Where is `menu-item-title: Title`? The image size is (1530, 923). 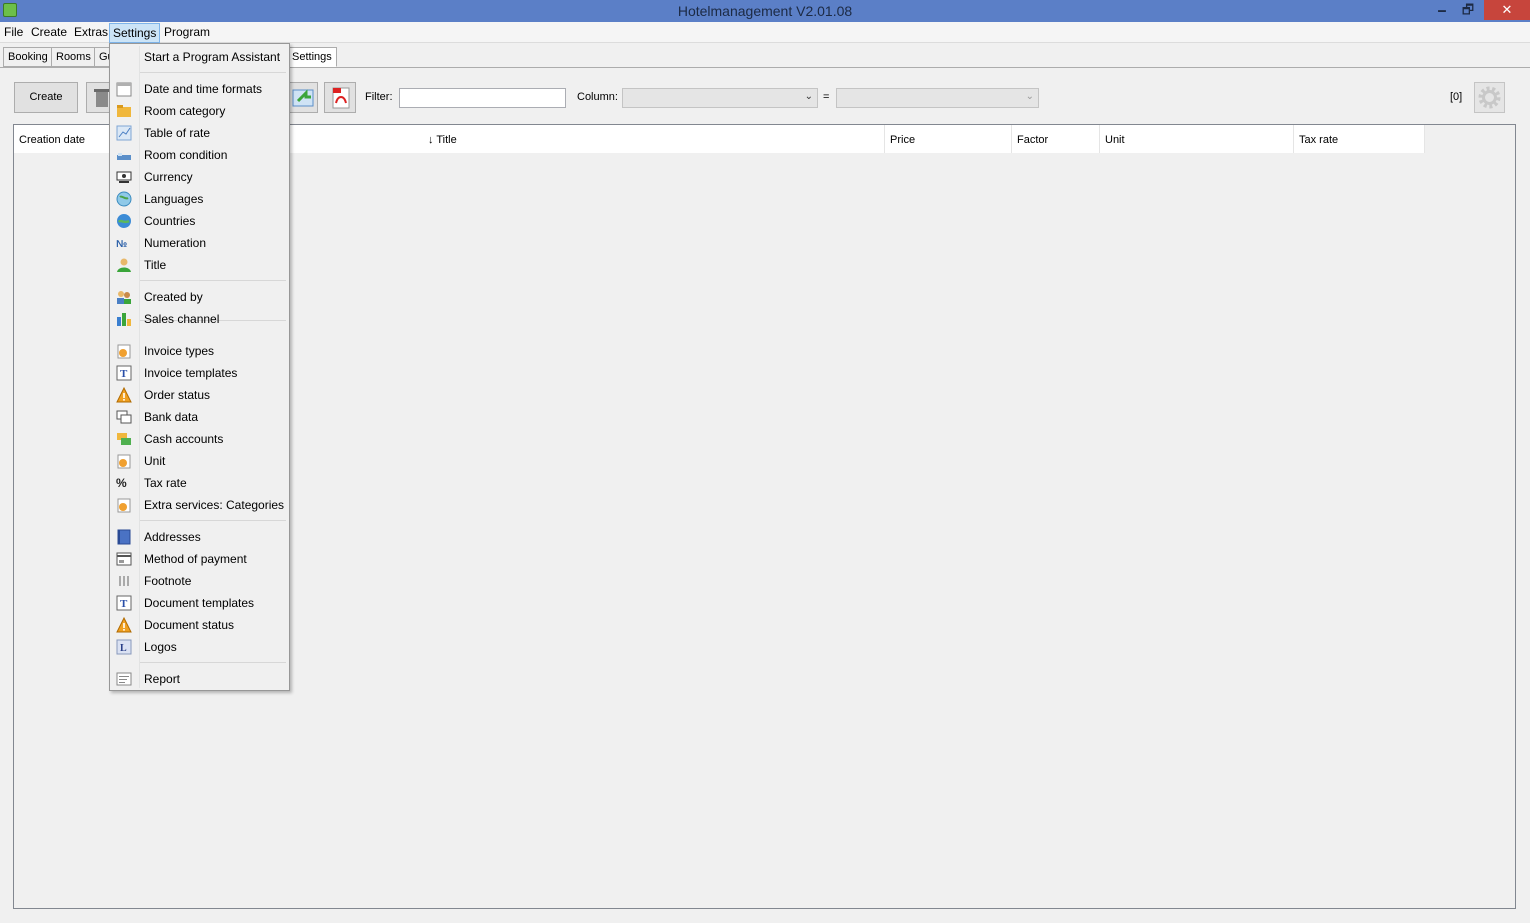 menu-item-title: Title is located at coordinates (199, 265).